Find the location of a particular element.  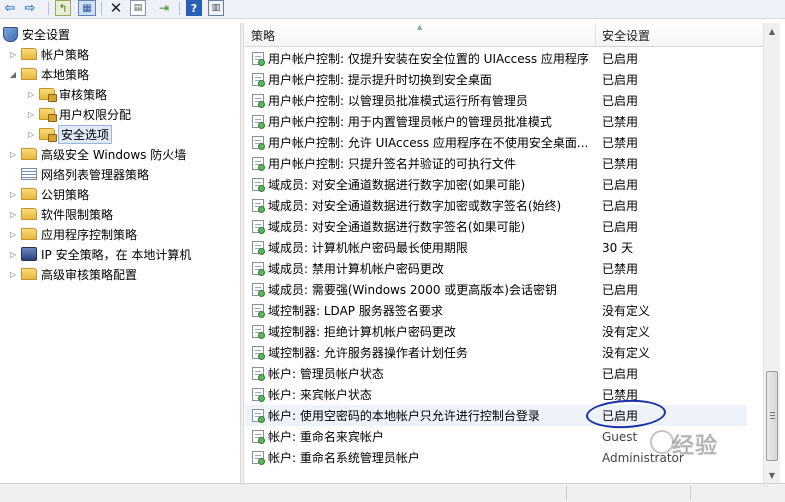

tree-node-network-list-manager: 网络列表管理器策略 is located at coordinates (78, 174).